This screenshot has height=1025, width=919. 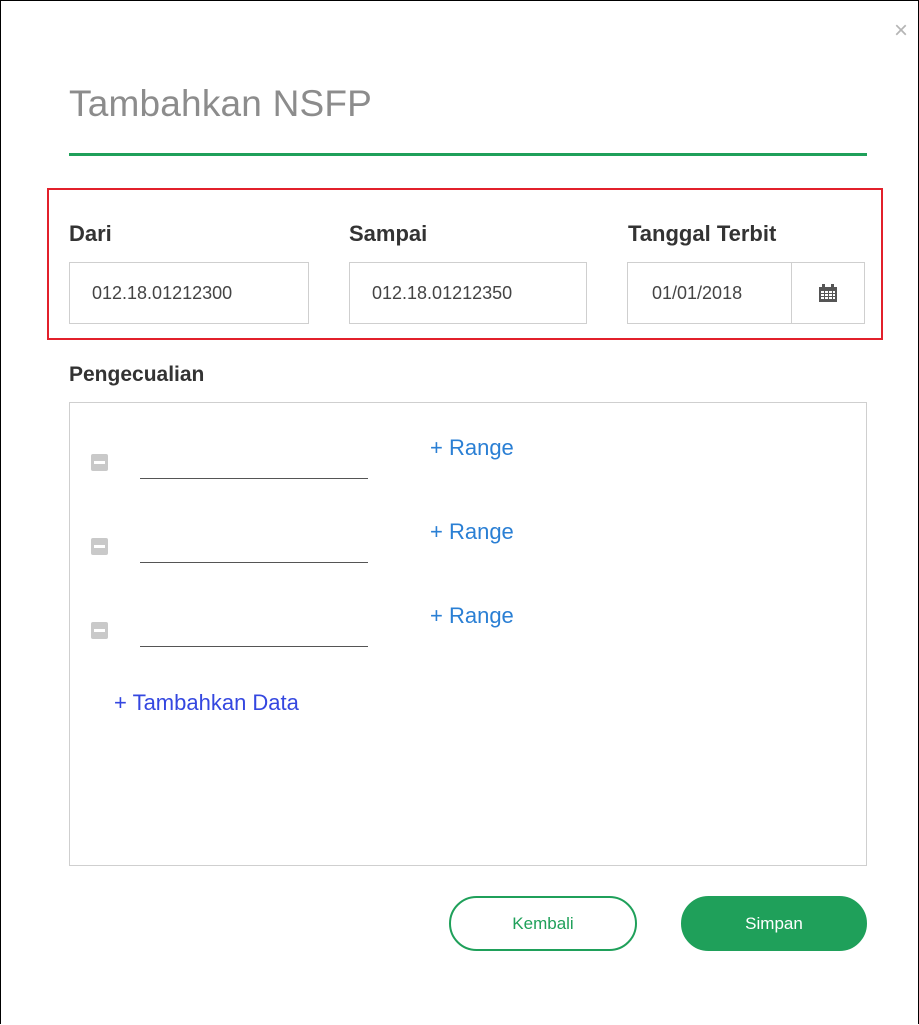 What do you see at coordinates (90, 233) in the screenshot?
I see `dari-label: Dari` at bounding box center [90, 233].